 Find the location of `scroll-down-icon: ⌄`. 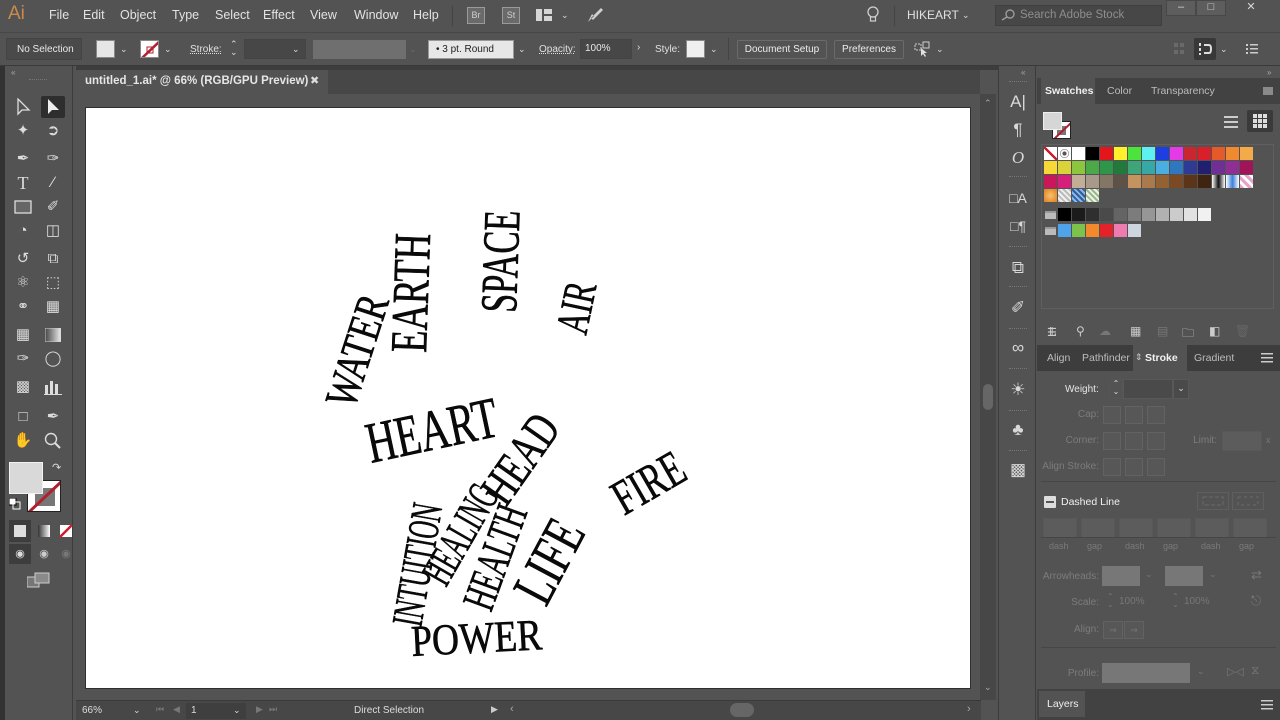

scroll-down-icon: ⌄ is located at coordinates (988, 687).